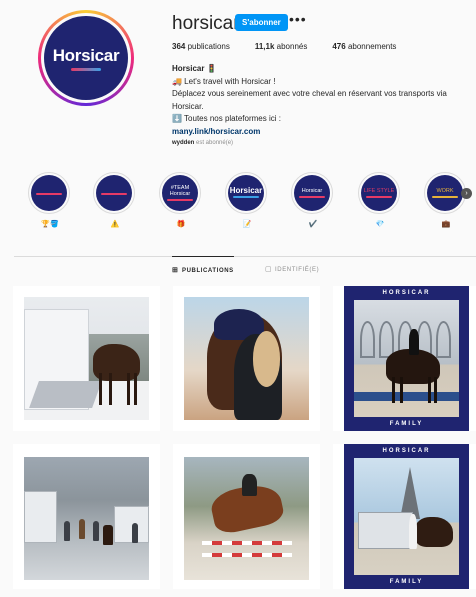  What do you see at coordinates (247, 224) in the screenshot?
I see `highlight-label: 📝` at bounding box center [247, 224].